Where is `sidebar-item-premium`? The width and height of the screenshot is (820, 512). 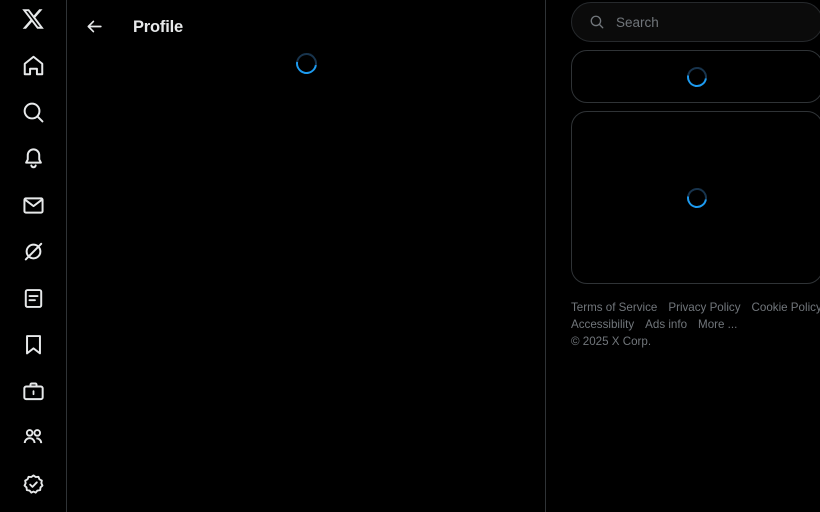 sidebar-item-premium is located at coordinates (33, 484).